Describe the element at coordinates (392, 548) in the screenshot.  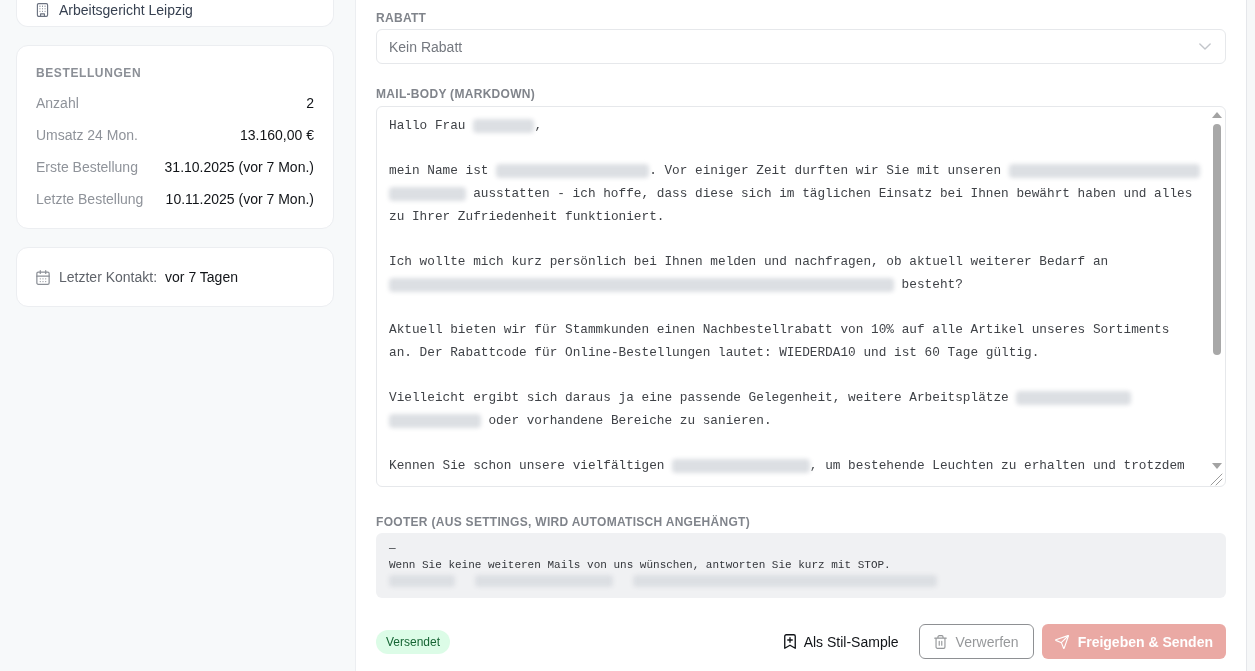
I see `footer-line: —` at that location.